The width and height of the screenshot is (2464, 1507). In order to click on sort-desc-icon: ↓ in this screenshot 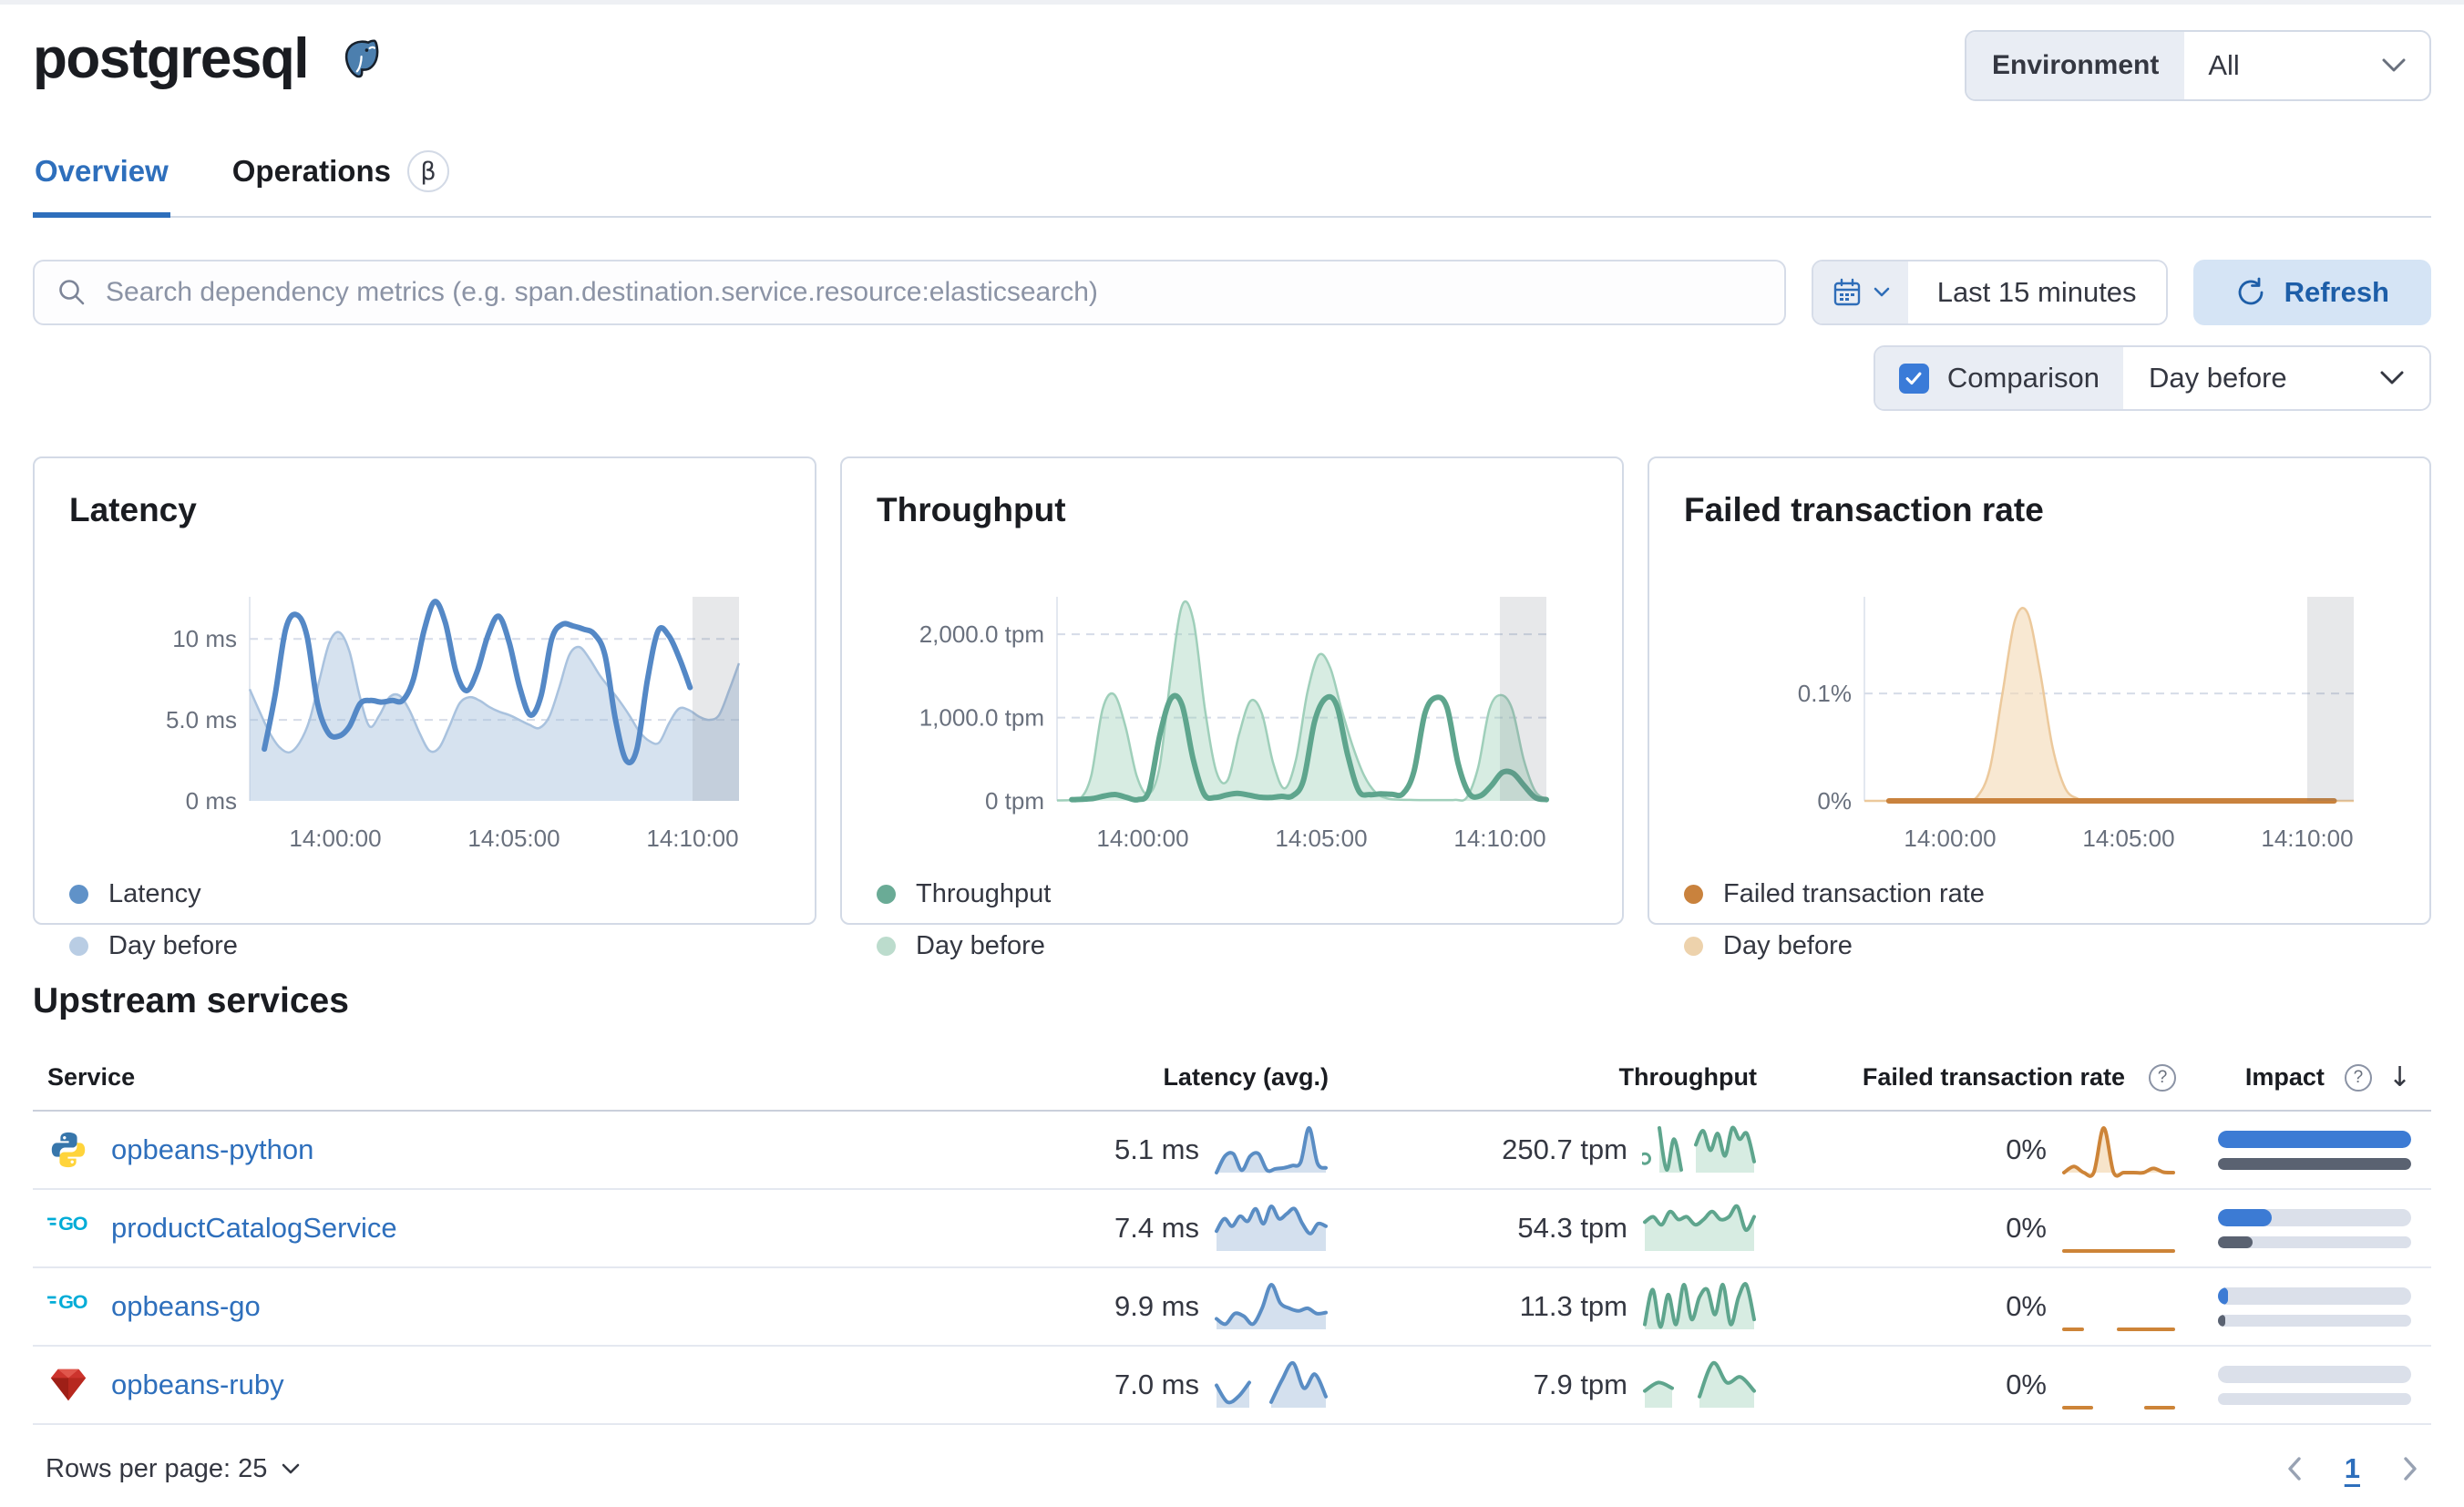, I will do `click(2399, 1077)`.